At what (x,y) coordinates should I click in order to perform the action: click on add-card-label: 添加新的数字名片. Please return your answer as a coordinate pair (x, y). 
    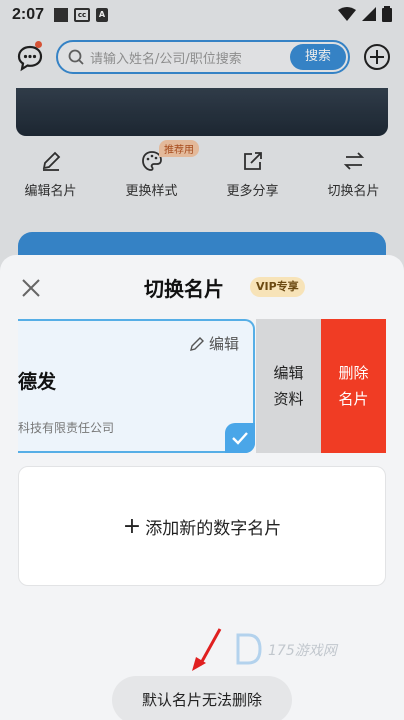
    Looking at the image, I should click on (213, 528).